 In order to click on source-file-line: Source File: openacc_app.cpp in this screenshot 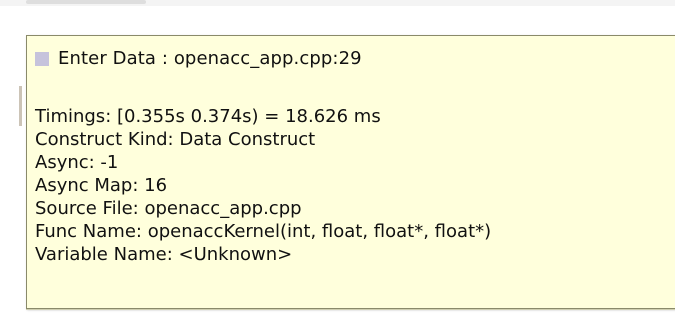, I will do `click(168, 208)`.